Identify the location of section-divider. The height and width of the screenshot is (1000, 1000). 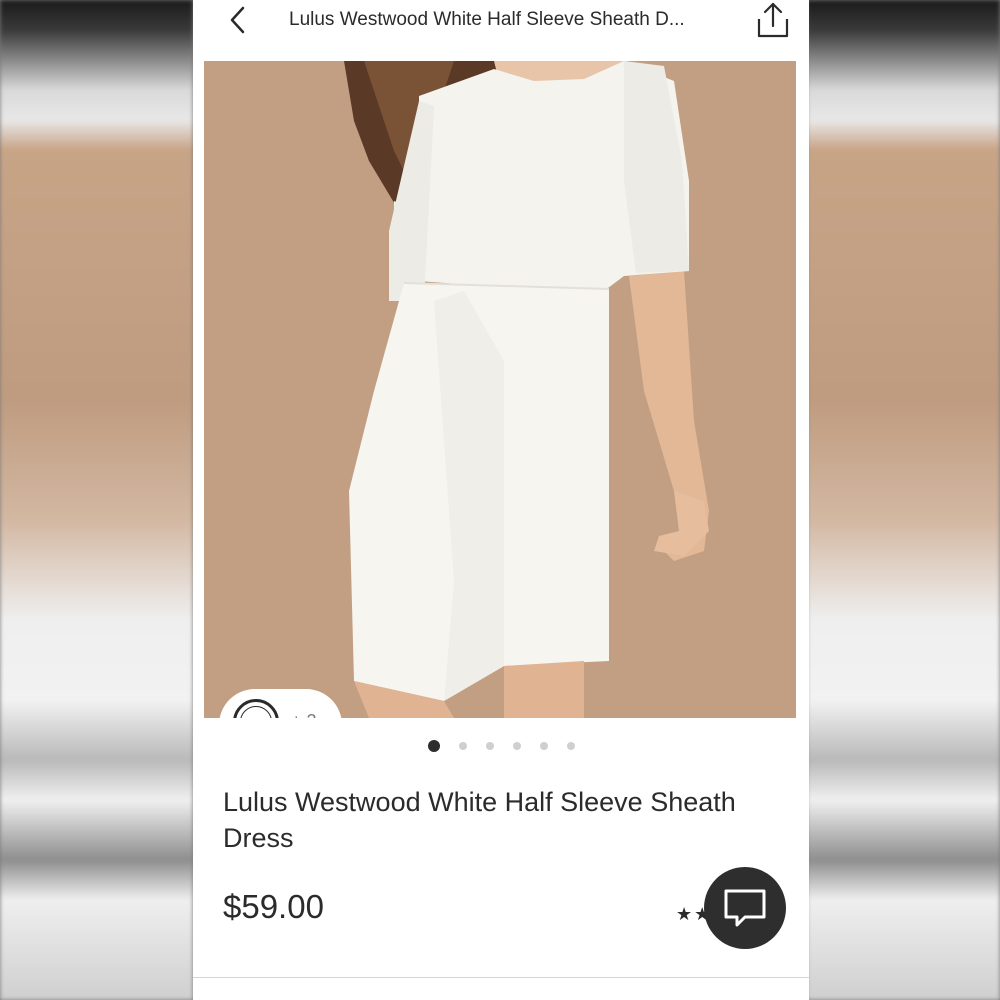
(501, 977).